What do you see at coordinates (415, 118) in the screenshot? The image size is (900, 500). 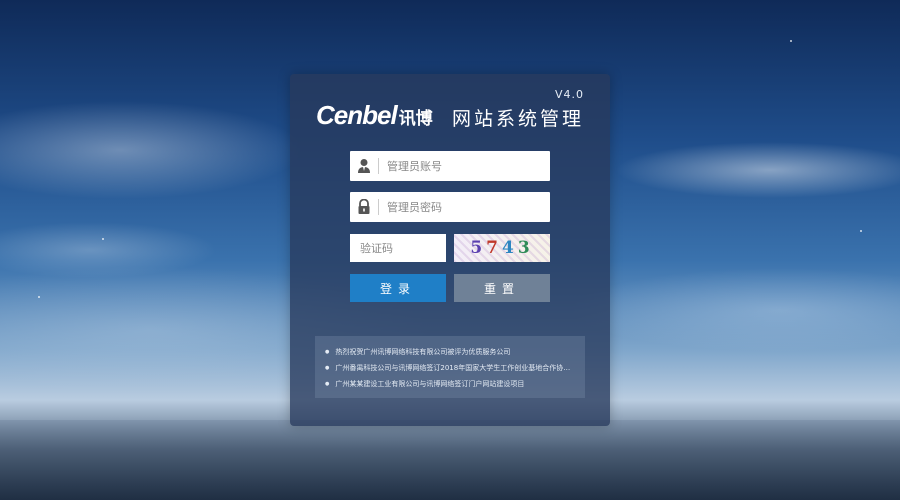 I see `logo-cn-text: 讯博` at bounding box center [415, 118].